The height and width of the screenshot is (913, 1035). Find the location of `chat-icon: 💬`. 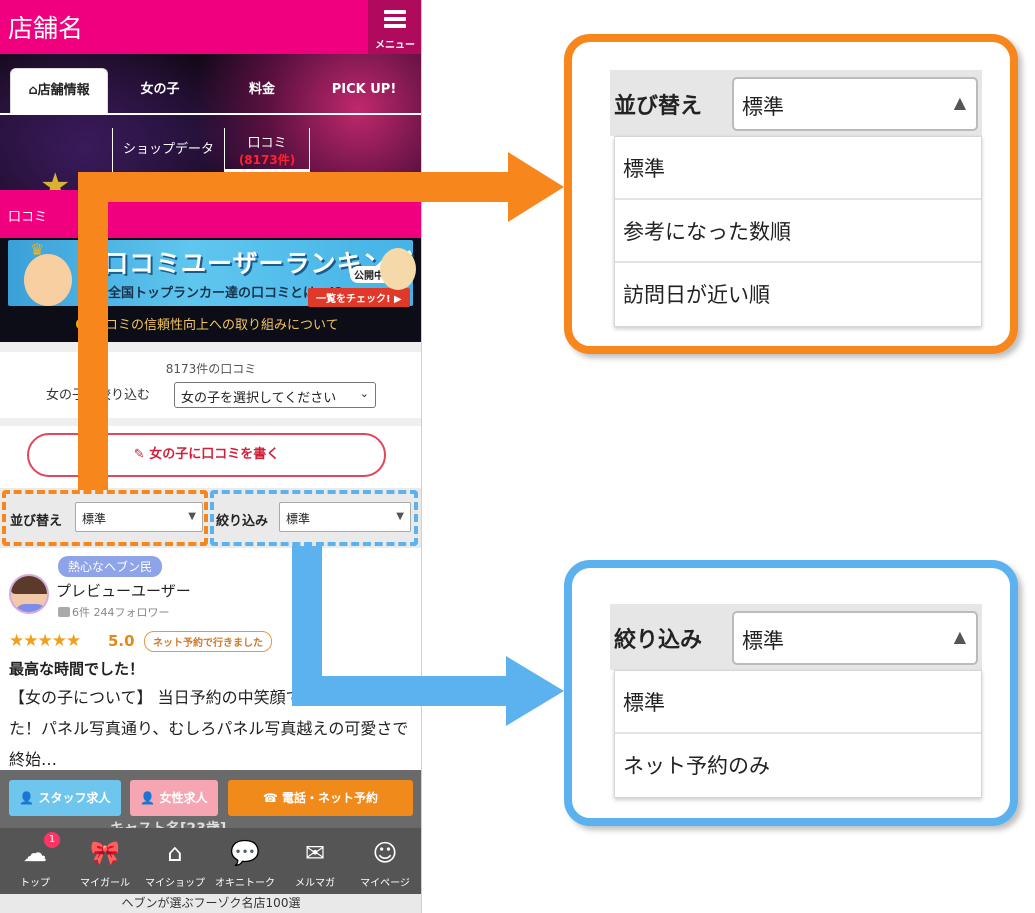

chat-icon: 💬 is located at coordinates (245, 853).